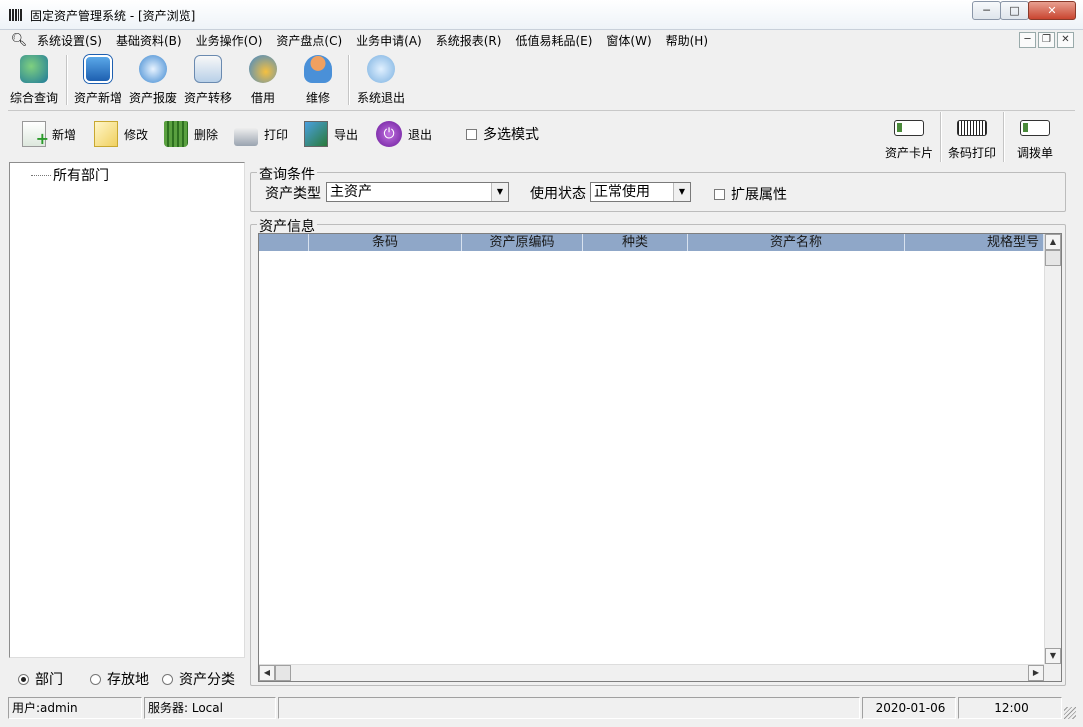 This screenshot has width=1083, height=727. I want to click on column-header-original-code: 资产原编码, so click(522, 242).